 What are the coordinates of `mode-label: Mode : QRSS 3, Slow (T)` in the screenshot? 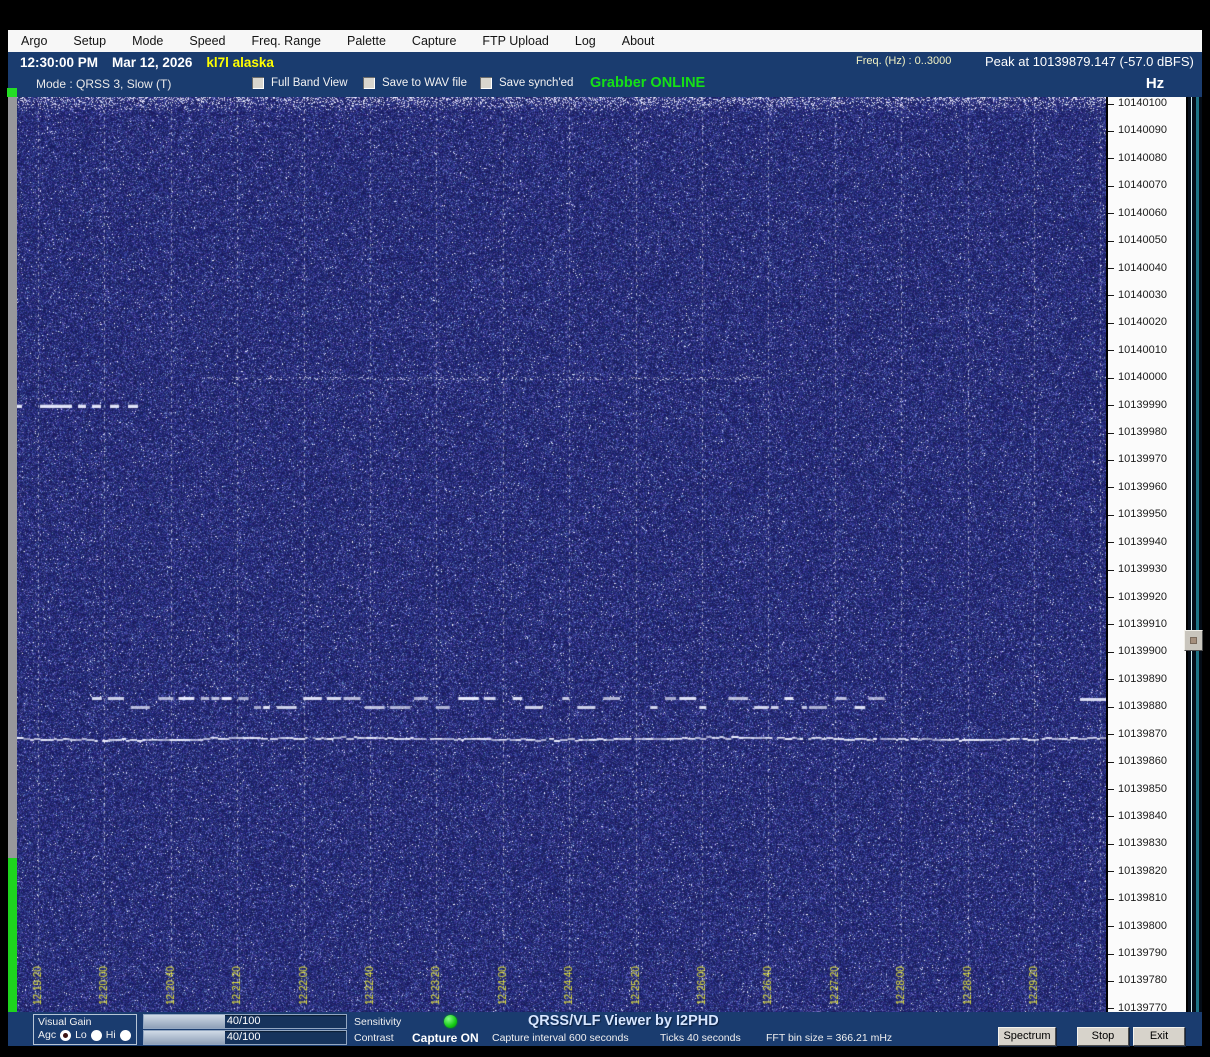 It's located at (104, 84).